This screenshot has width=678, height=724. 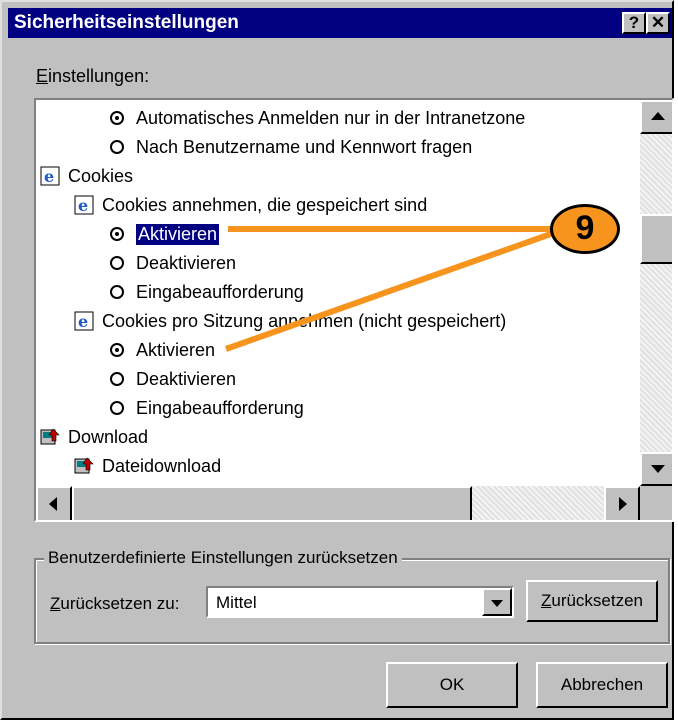 What do you see at coordinates (658, 23) in the screenshot?
I see `close-button: ✕` at bounding box center [658, 23].